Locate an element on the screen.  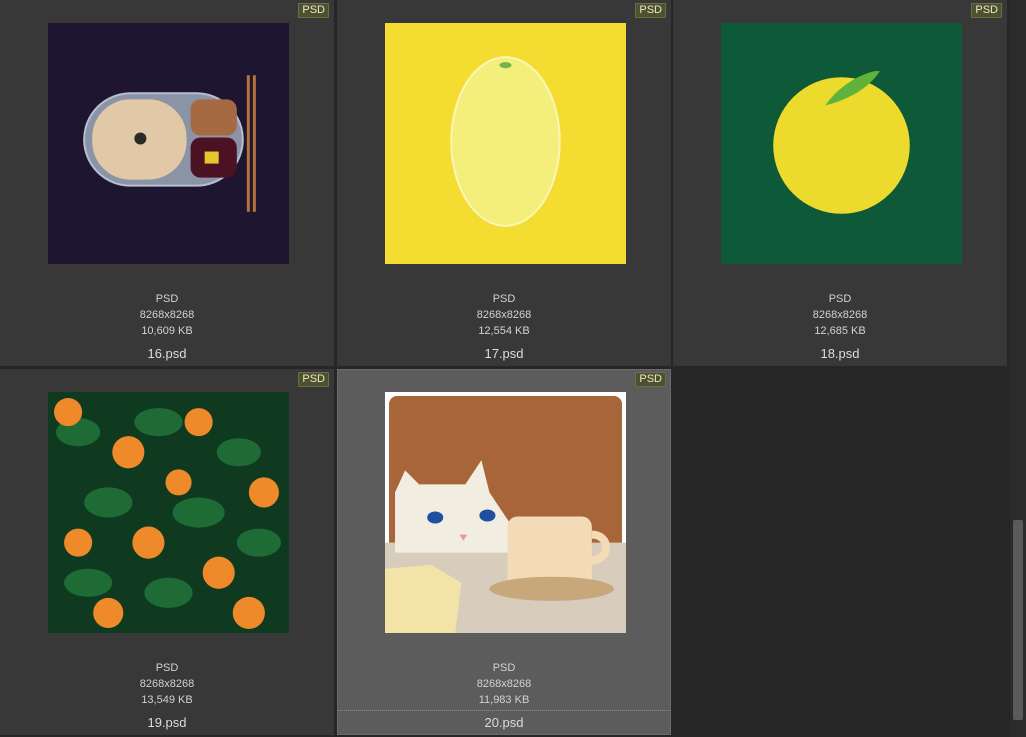
file-size: 12,554 KB is located at coordinates (504, 331).